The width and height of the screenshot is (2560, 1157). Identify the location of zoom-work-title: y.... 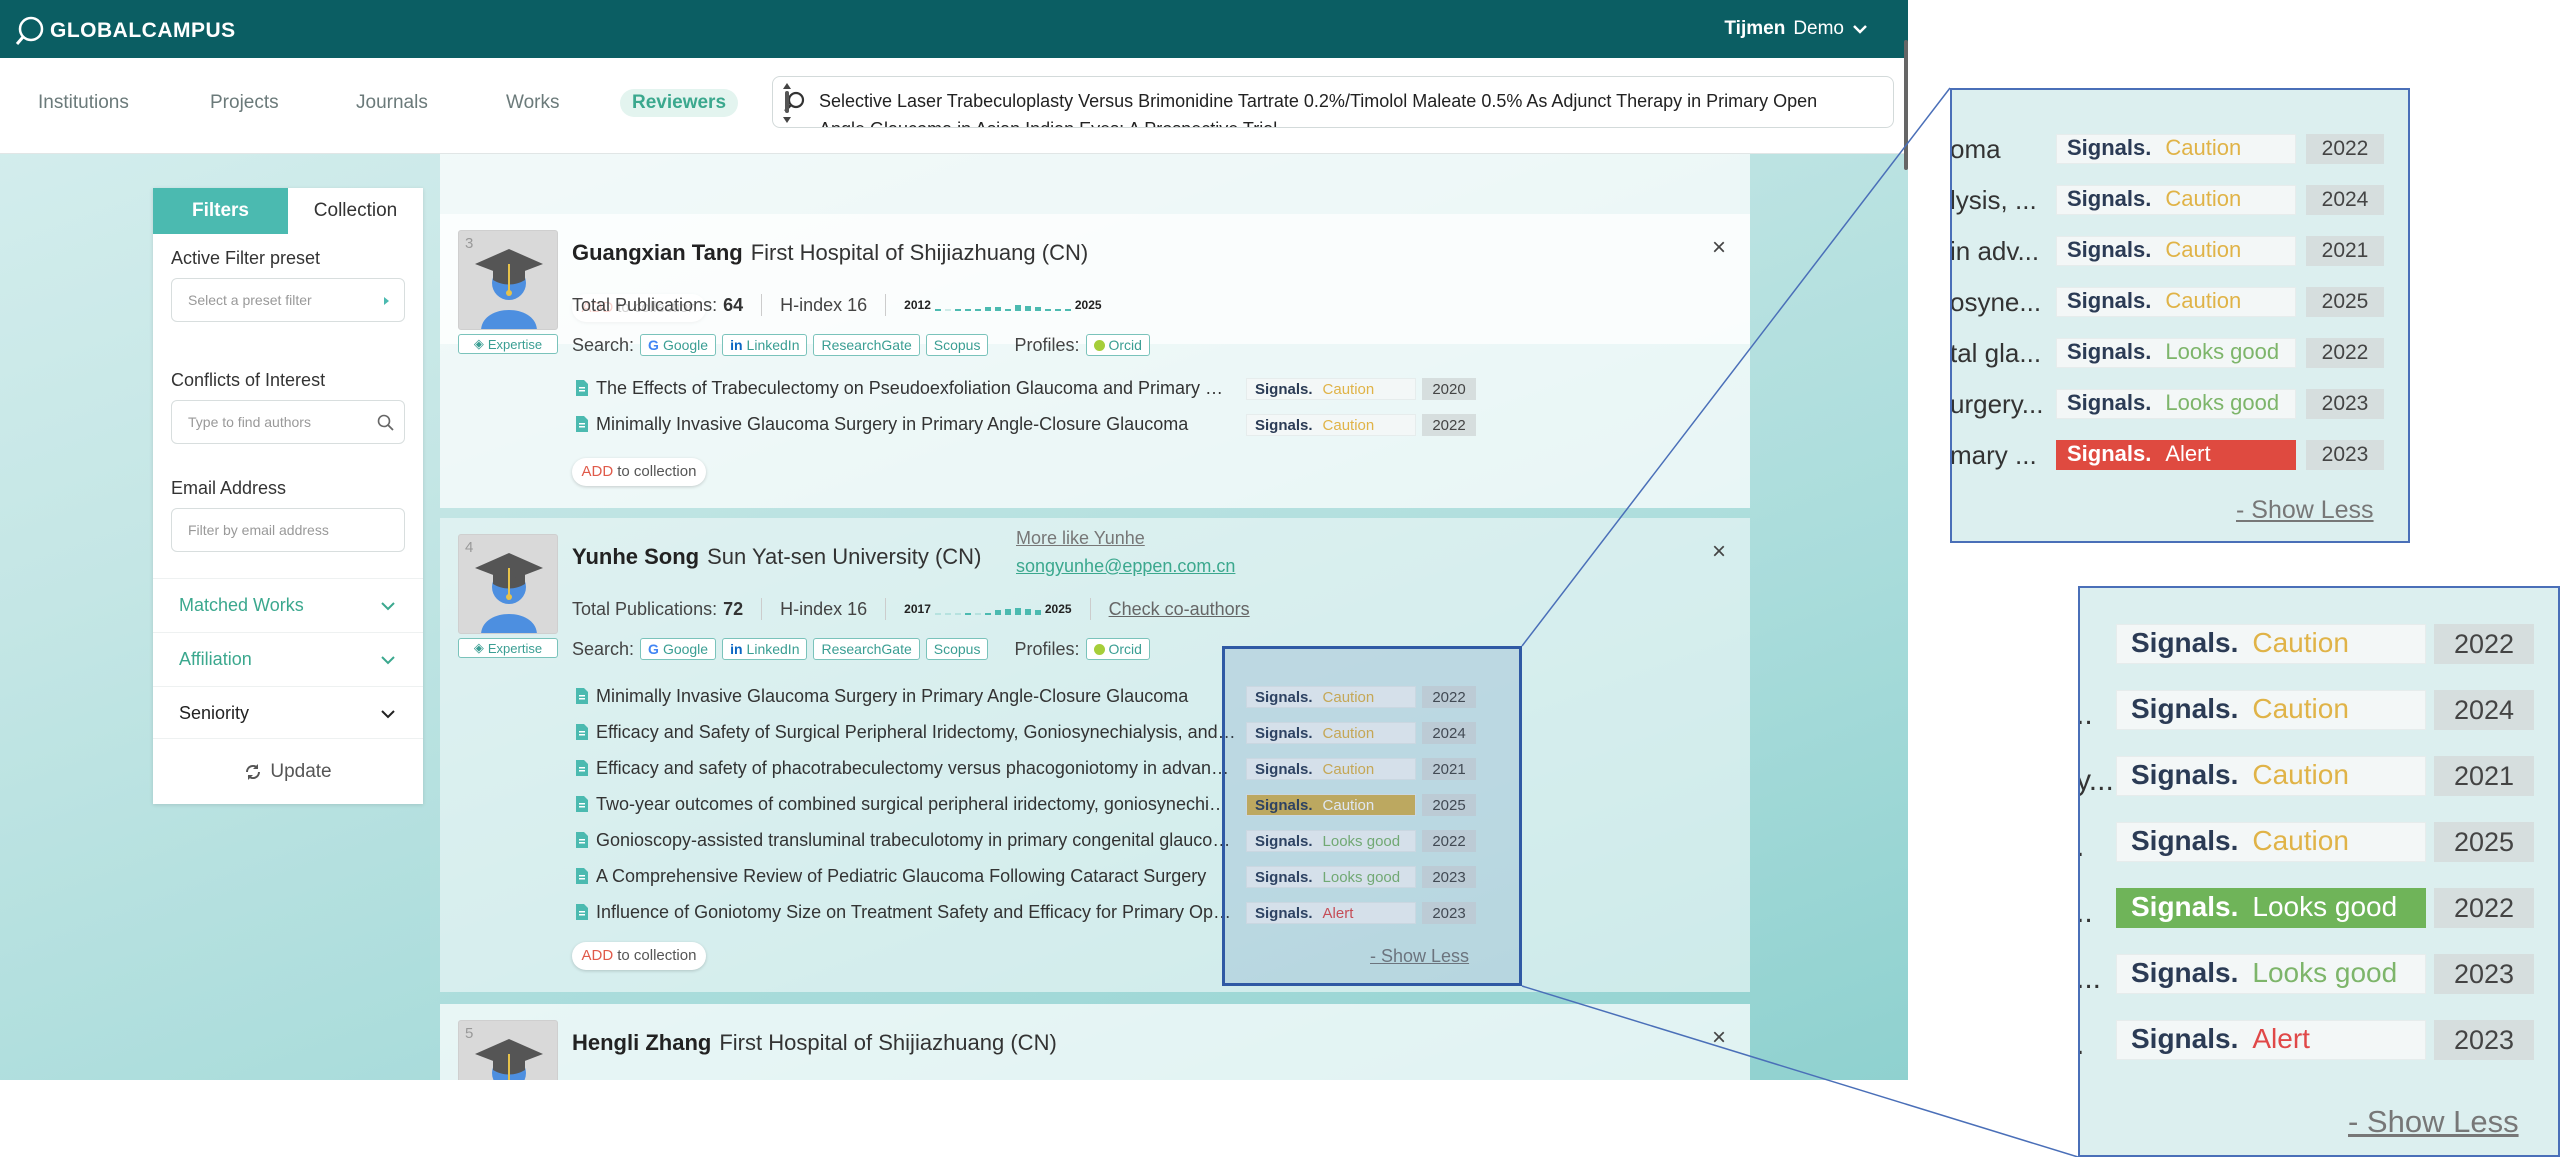
(2096, 780).